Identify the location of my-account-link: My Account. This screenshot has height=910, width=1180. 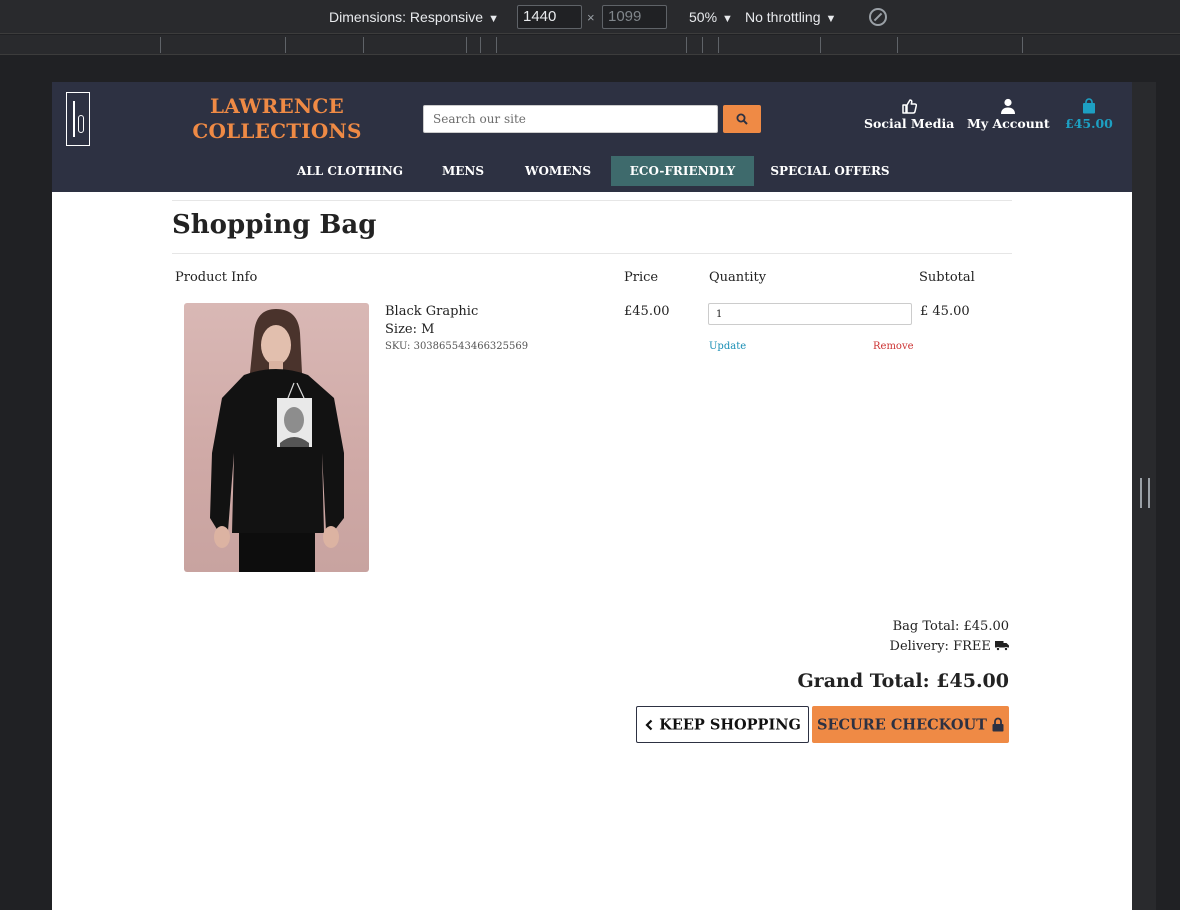
(1008, 114).